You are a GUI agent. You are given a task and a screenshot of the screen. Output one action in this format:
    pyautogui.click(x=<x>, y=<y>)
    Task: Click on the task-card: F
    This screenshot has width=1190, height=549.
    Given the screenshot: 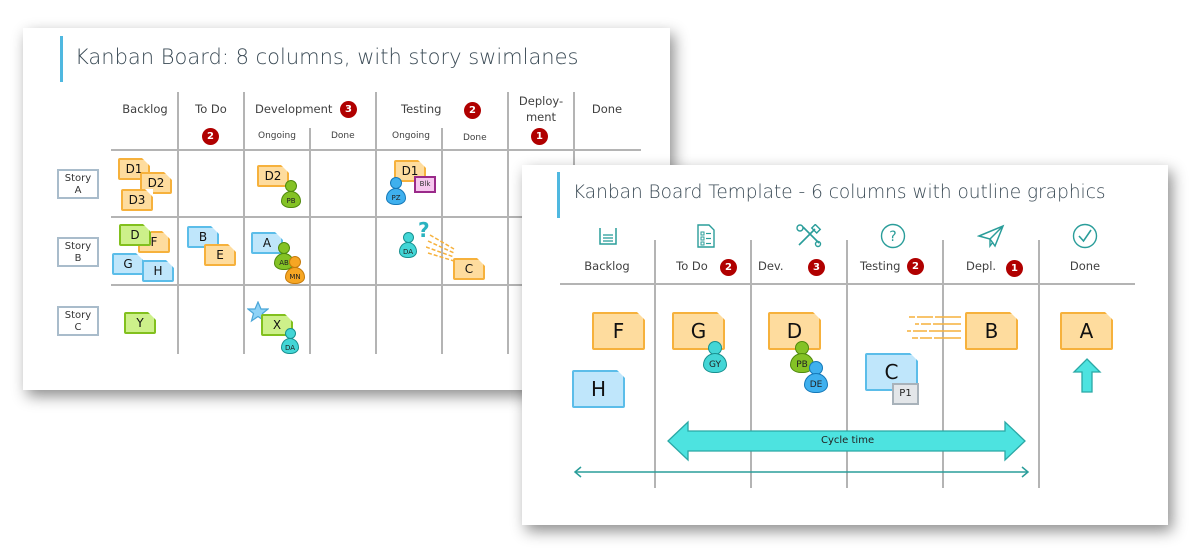 What is the action you would take?
    pyautogui.click(x=618, y=331)
    